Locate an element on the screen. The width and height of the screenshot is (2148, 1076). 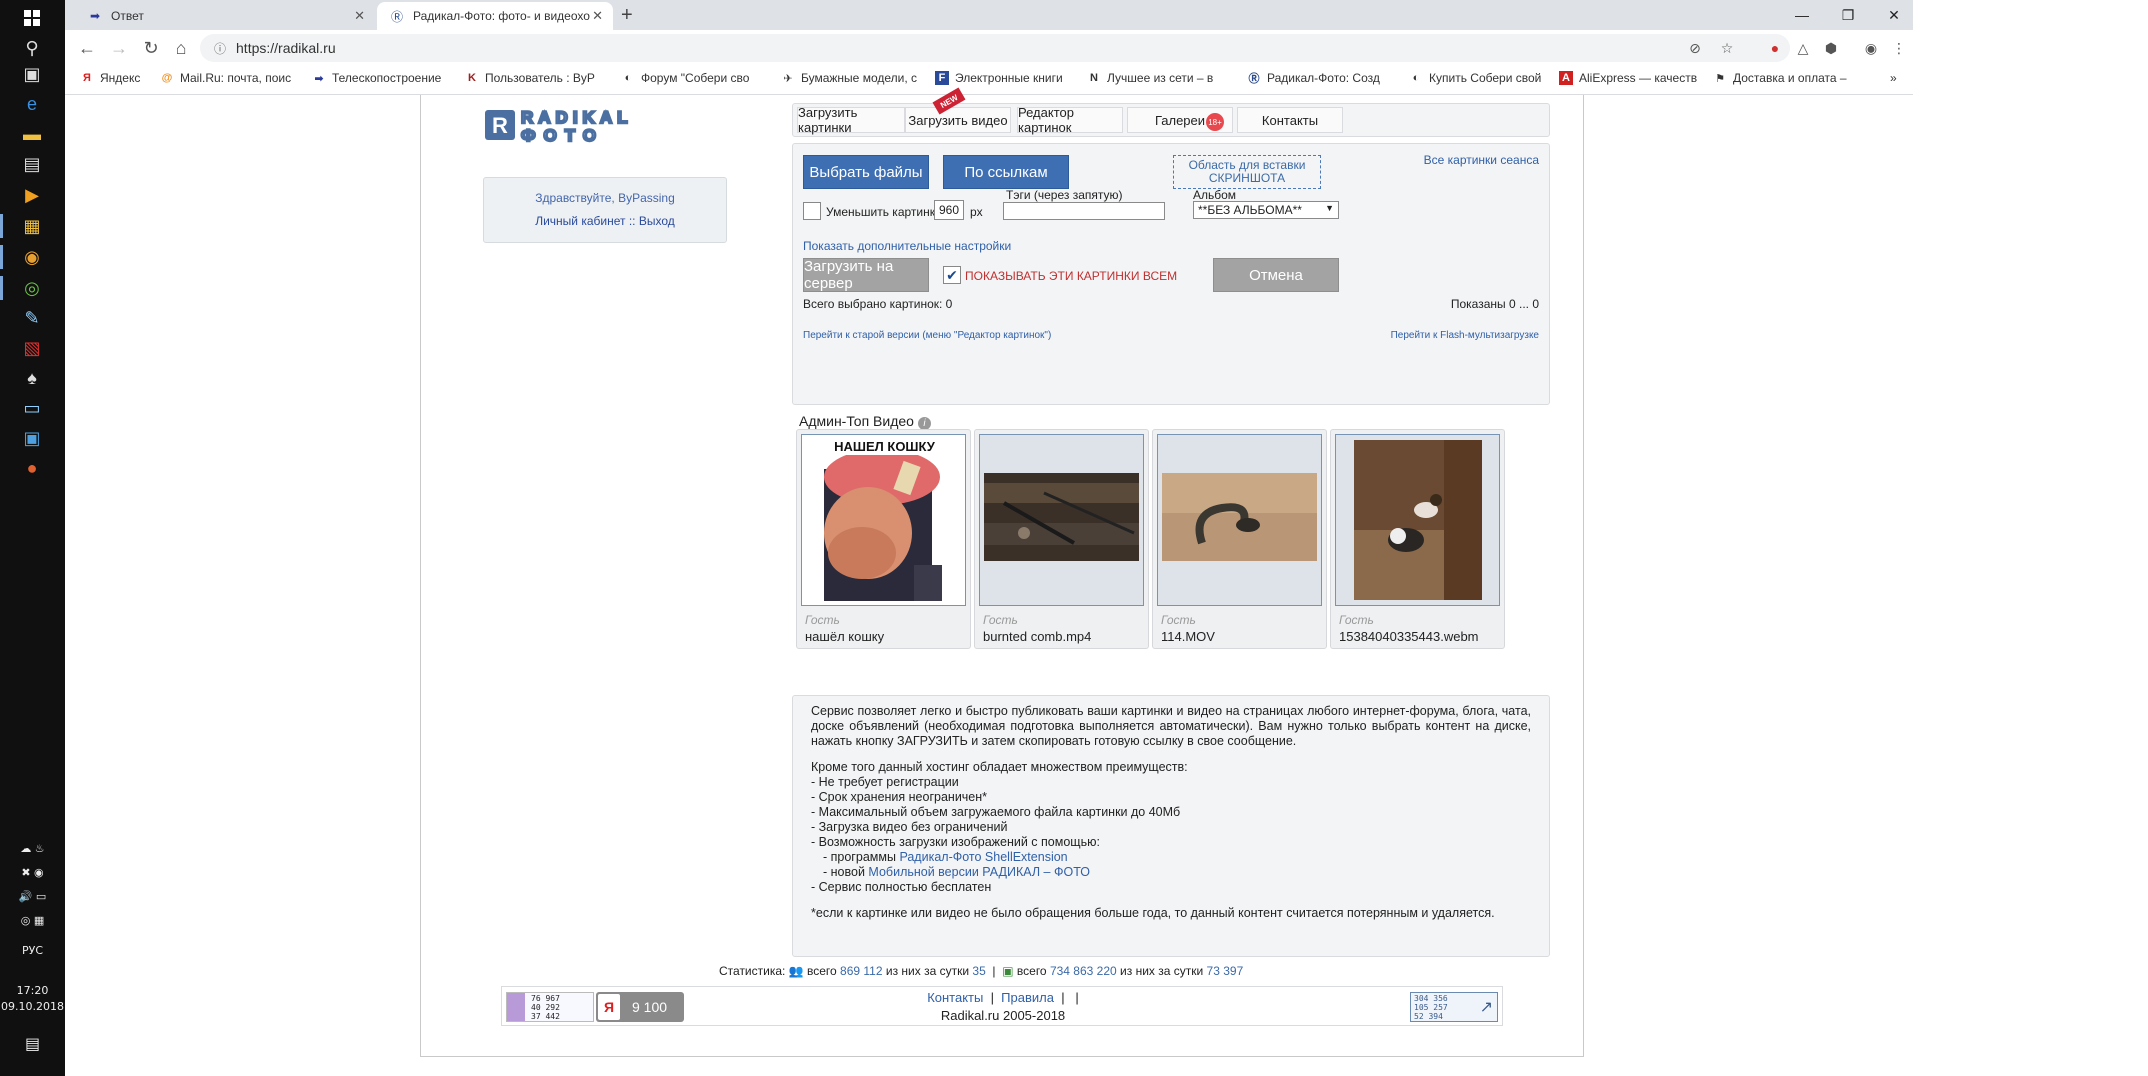
utorrent-icon: ◎ is located at coordinates (32, 288).